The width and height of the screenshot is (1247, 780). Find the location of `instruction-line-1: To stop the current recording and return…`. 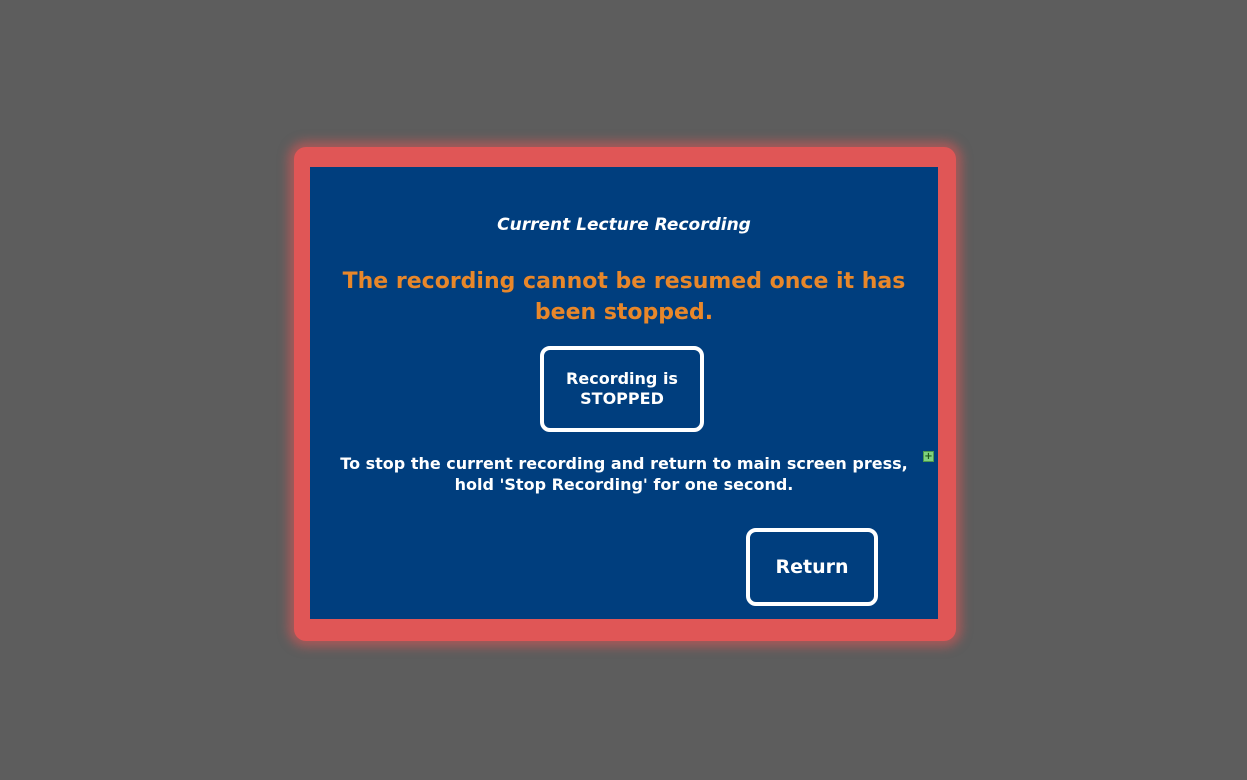

instruction-line-1: To stop the current recording and return… is located at coordinates (624, 463).